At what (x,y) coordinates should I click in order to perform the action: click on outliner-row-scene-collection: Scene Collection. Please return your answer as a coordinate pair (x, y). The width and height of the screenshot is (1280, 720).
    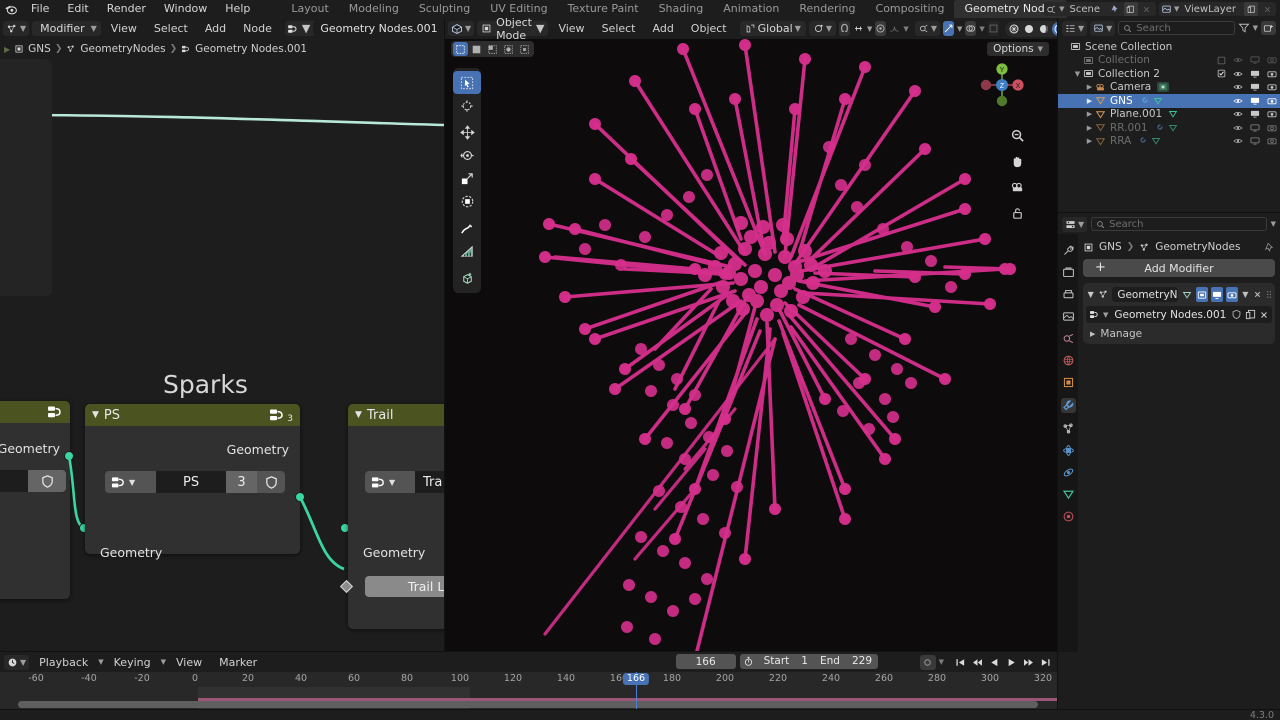
    Looking at the image, I should click on (1169, 47).